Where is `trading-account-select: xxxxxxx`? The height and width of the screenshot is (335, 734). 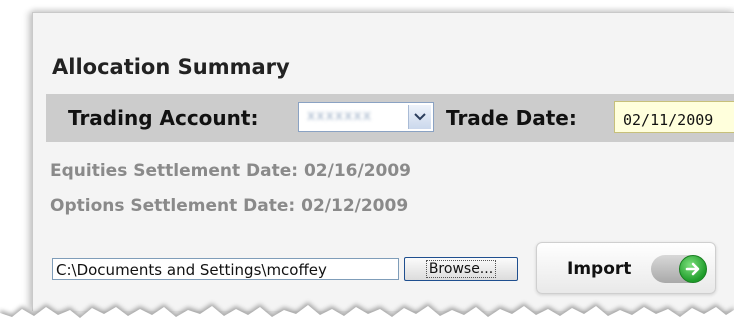 trading-account-select: xxxxxxx is located at coordinates (366, 117).